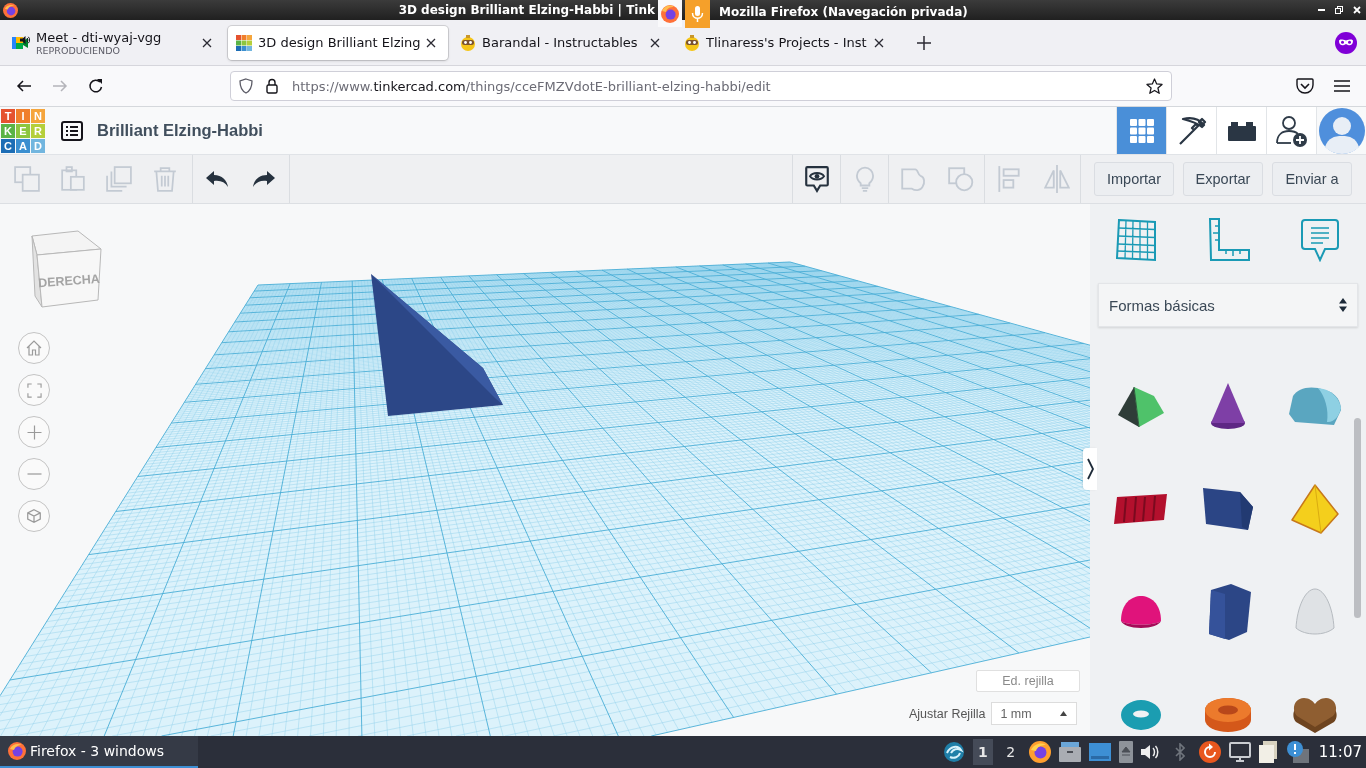  Describe the element at coordinates (437, 345) in the screenshot. I see `wedge-shape` at that location.